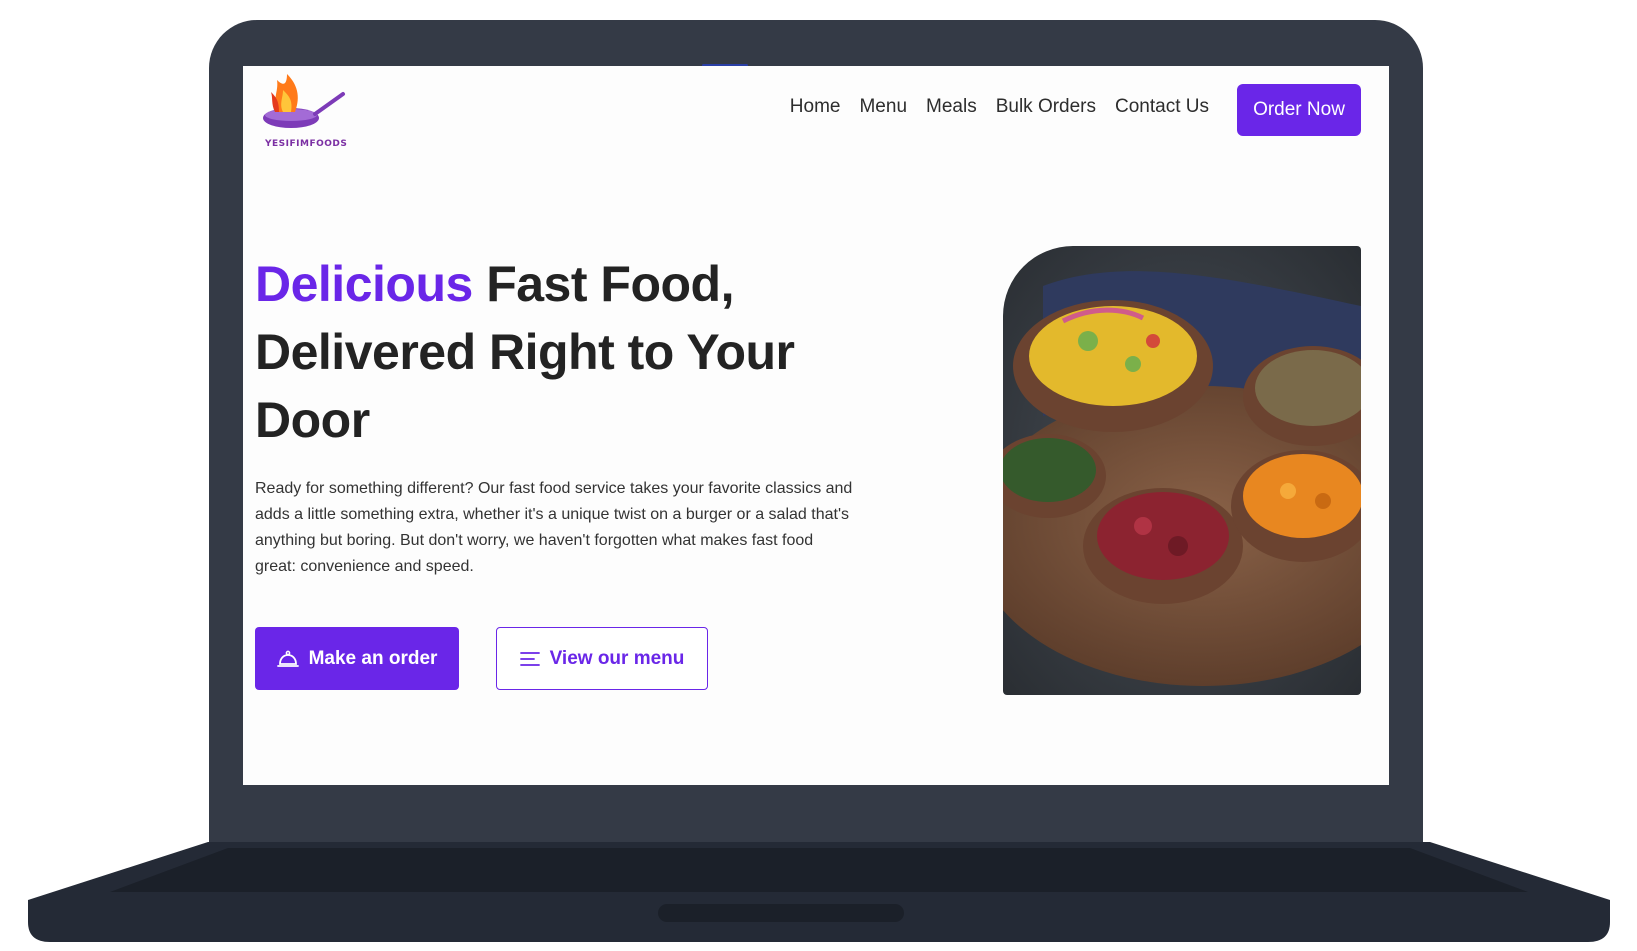 The height and width of the screenshot is (951, 1637). I want to click on brand-logo-text: YESIFIMFOODS, so click(306, 144).